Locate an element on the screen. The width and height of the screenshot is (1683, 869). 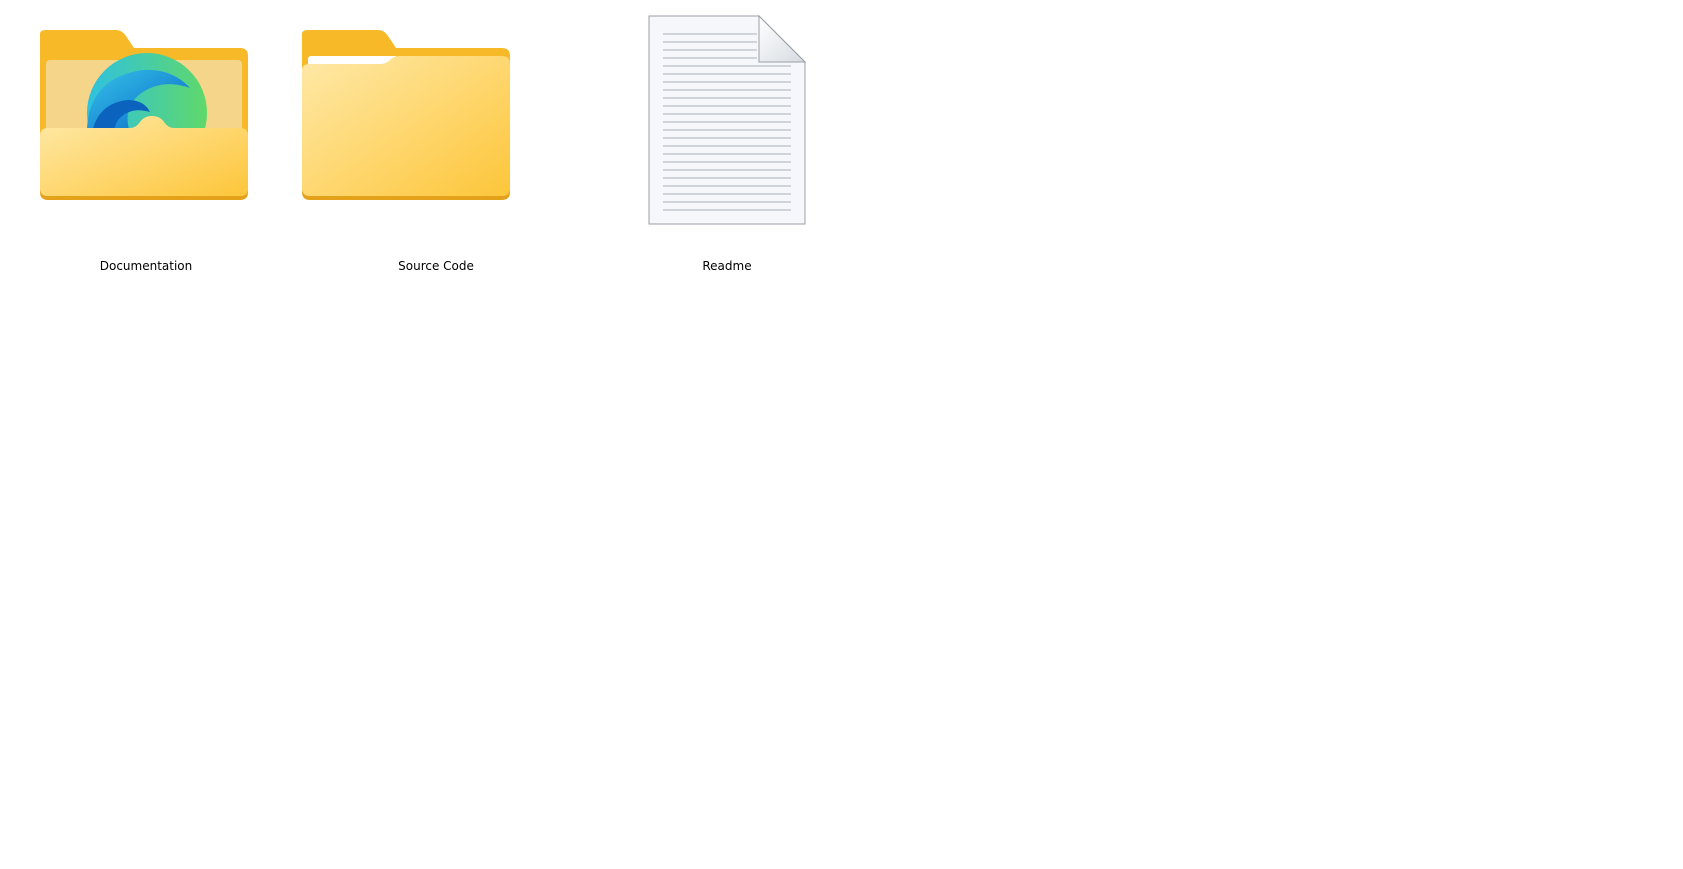
folder-documentation: Documentation is located at coordinates (146, 143).